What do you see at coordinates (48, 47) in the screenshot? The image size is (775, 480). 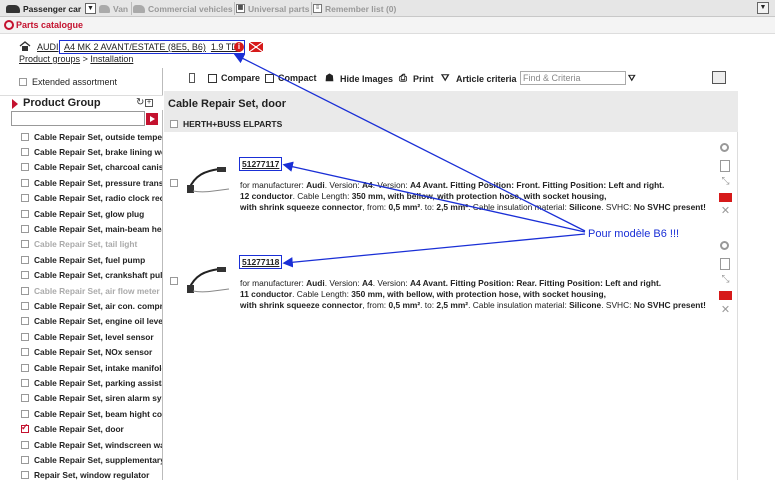 I see `breadcrumb-make: AUDI` at bounding box center [48, 47].